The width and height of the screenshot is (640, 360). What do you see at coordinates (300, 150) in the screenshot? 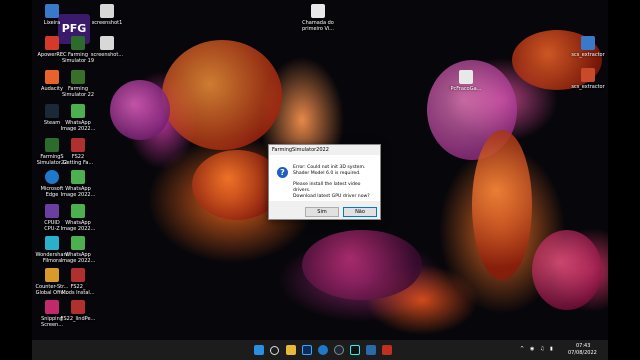
I see `dialog-title: FarmingSimulator2022` at bounding box center [300, 150].